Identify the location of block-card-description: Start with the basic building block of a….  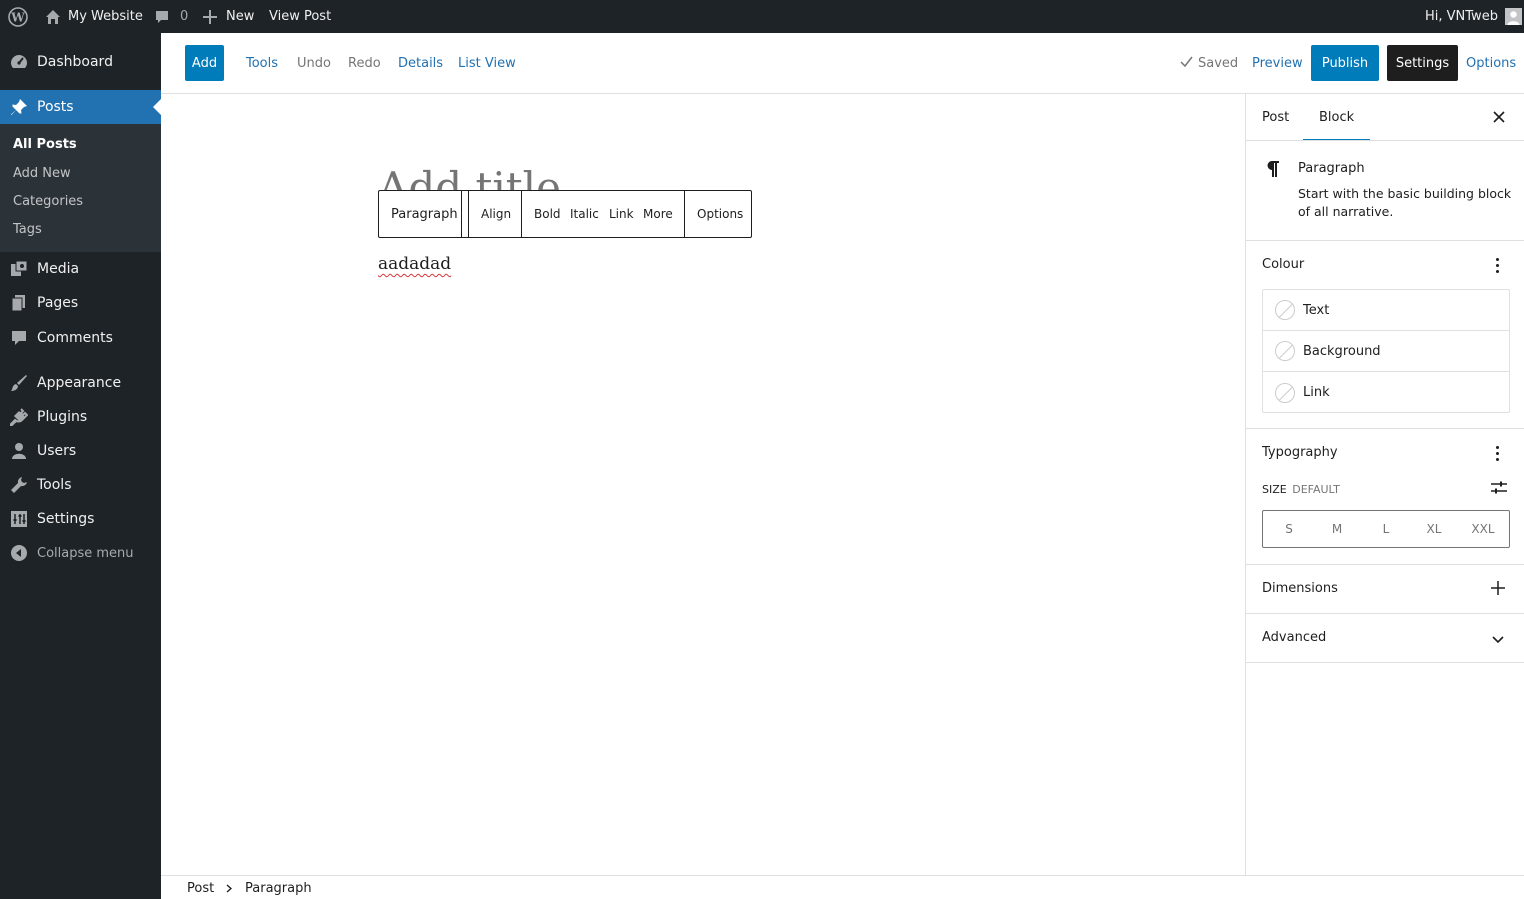
(1405, 202).